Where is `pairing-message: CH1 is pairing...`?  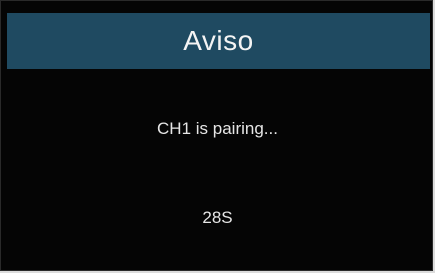
pairing-message: CH1 is pairing... is located at coordinates (217, 128).